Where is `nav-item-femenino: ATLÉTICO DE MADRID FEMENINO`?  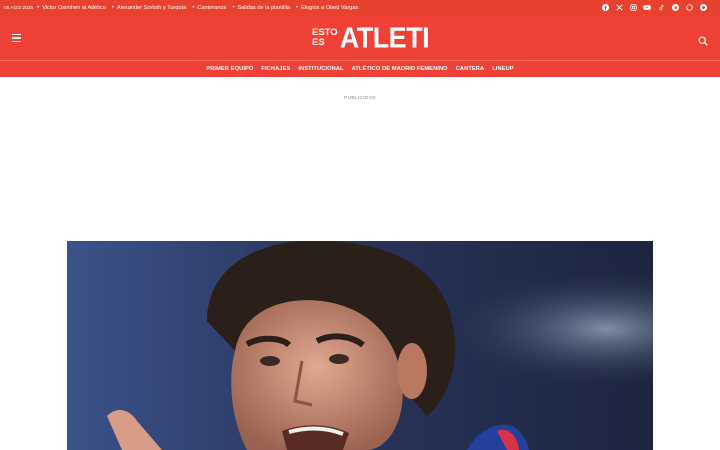 nav-item-femenino: ATLÉTICO DE MADRID FEMENINO is located at coordinates (400, 69).